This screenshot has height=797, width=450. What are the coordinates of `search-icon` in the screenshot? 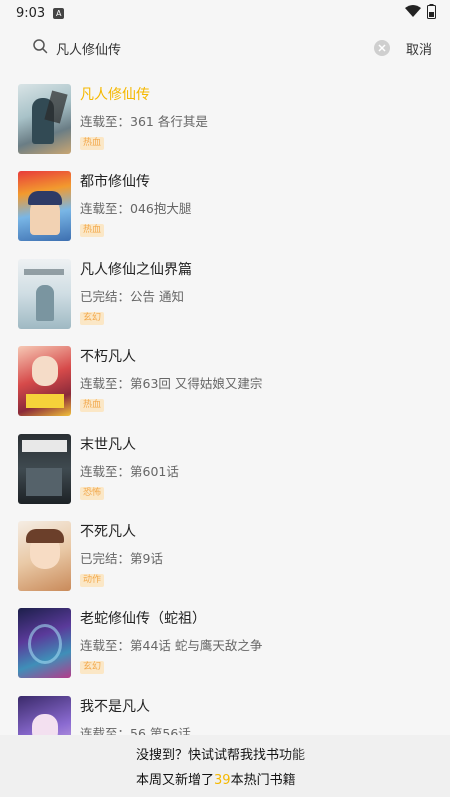 It's located at (40, 48).